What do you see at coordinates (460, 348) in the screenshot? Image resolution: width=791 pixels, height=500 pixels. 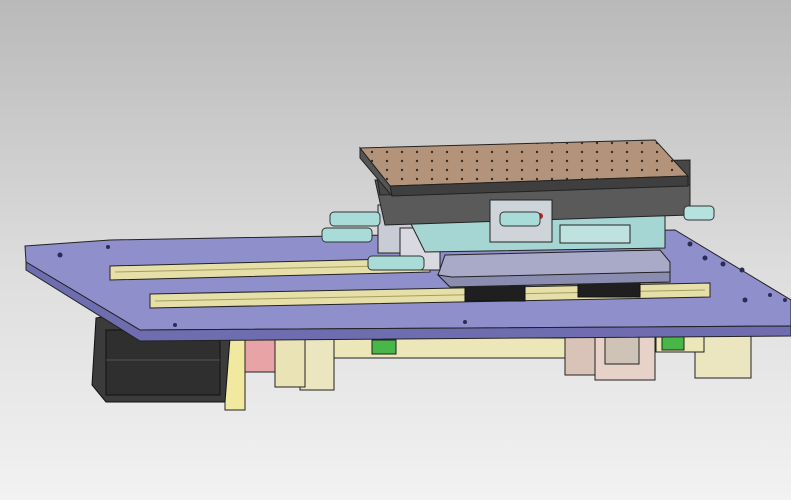 I see `ball-screw-shaft` at bounding box center [460, 348].